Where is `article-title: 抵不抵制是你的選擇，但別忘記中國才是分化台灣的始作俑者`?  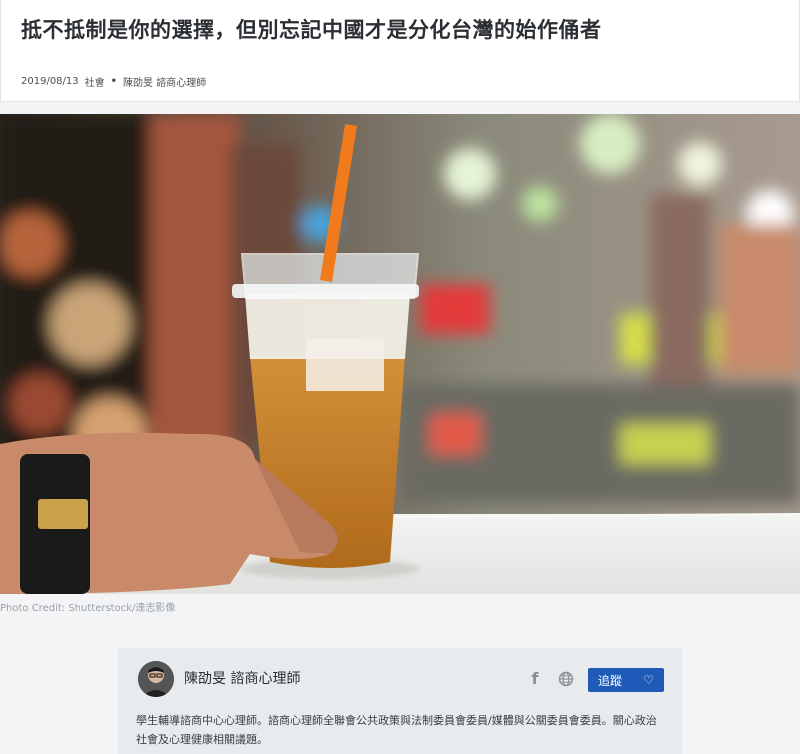 article-title: 抵不抵制是你的選擇，但別忘記中國才是分化台灣的始作俑者 is located at coordinates (311, 30).